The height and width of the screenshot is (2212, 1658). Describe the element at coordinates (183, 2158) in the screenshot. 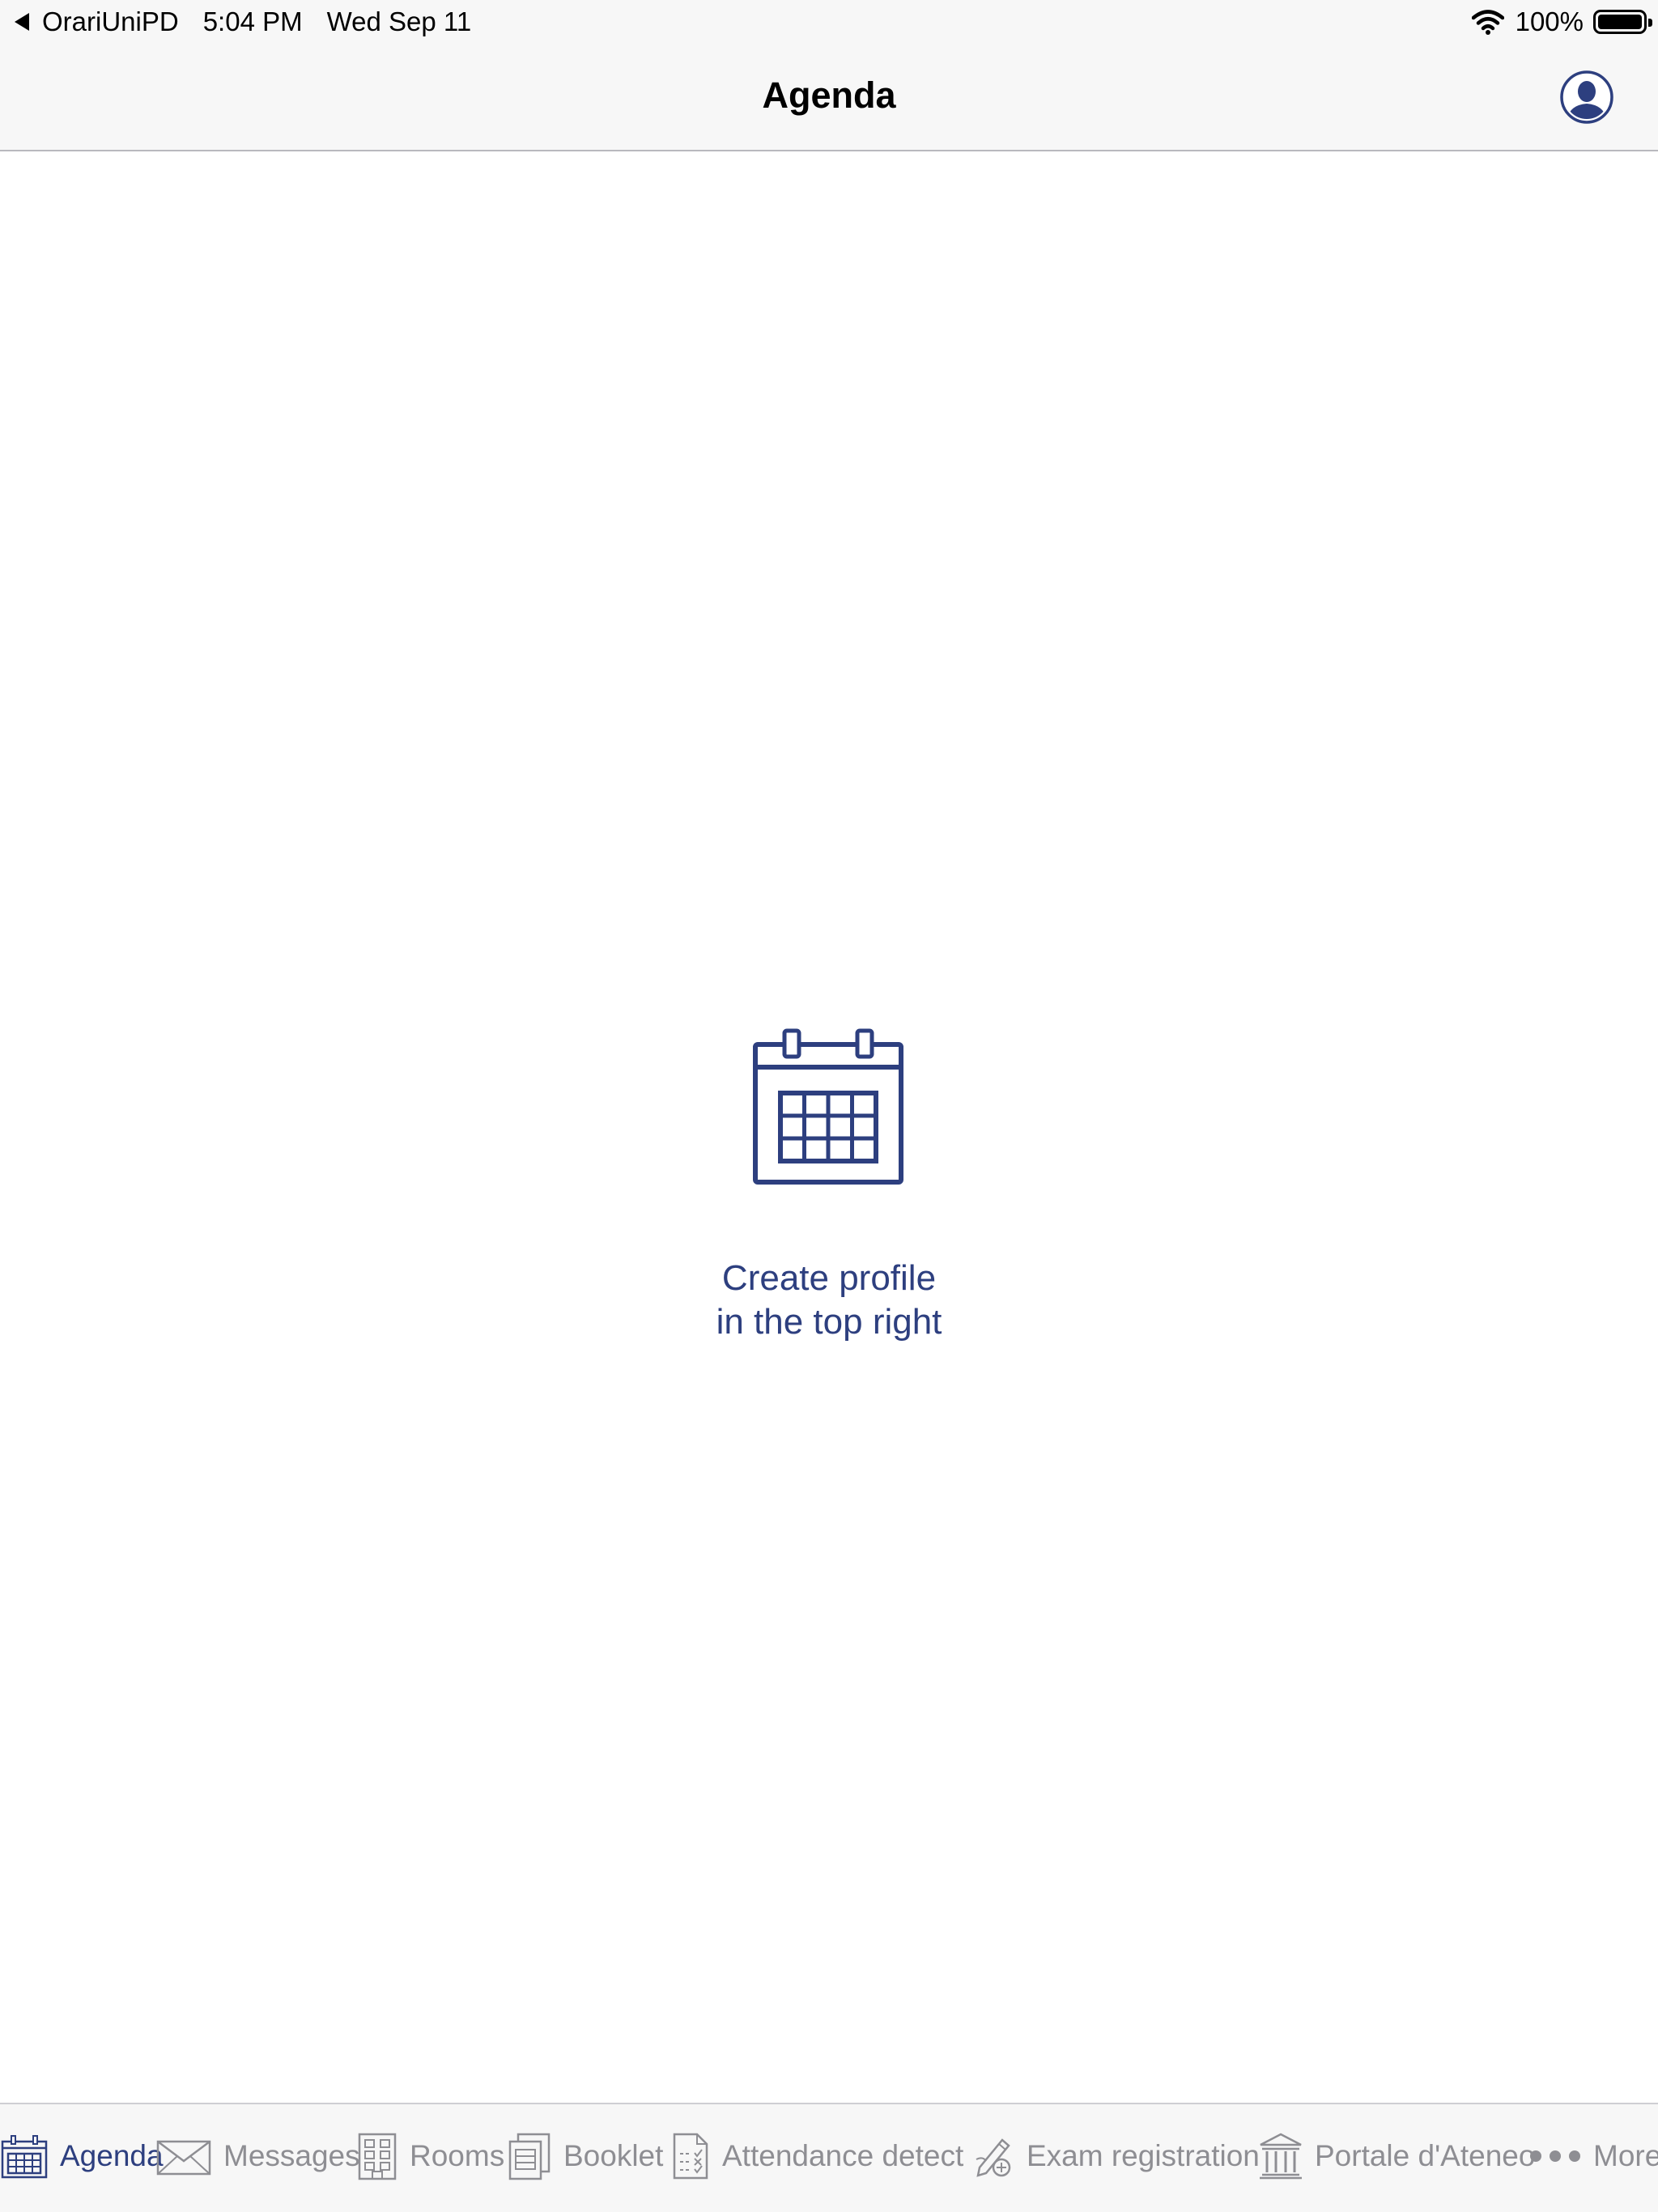

I see `envelope-icon` at that location.